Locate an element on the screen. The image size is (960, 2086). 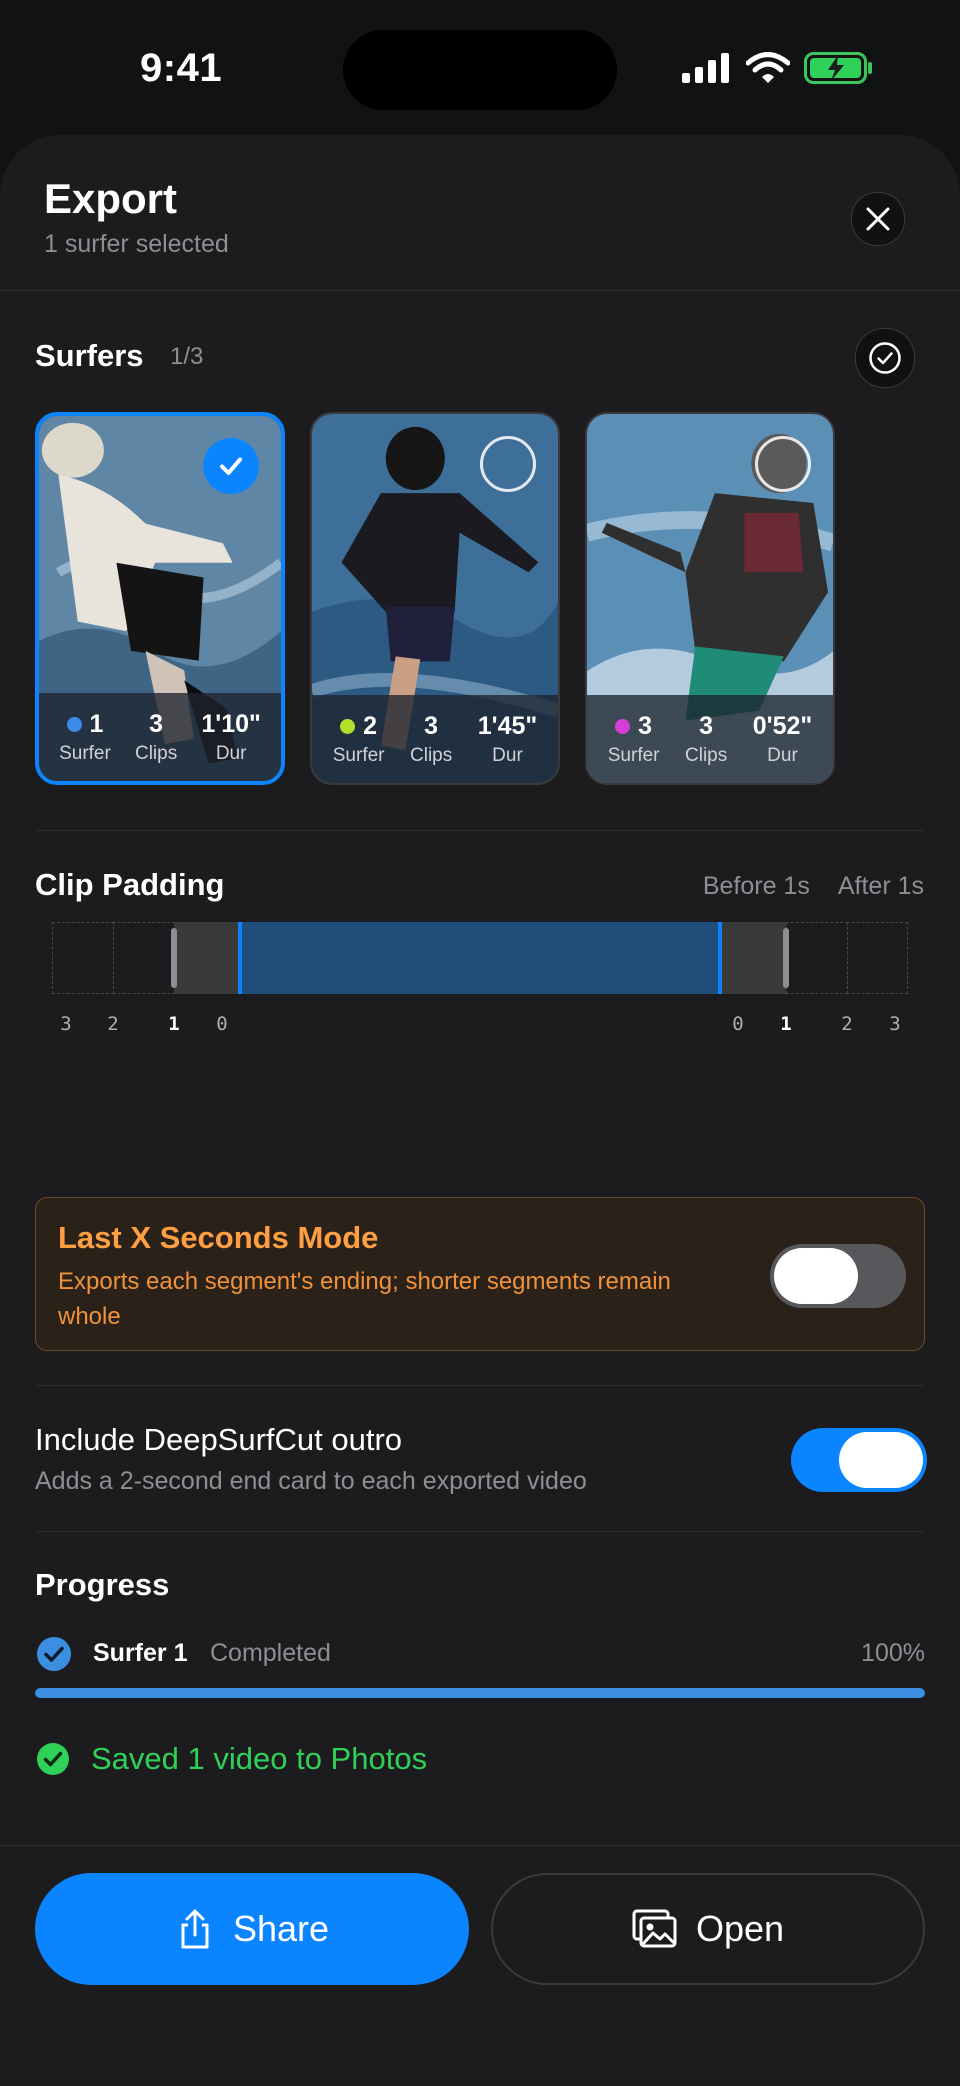
card-3-checkbox is located at coordinates (783, 464).